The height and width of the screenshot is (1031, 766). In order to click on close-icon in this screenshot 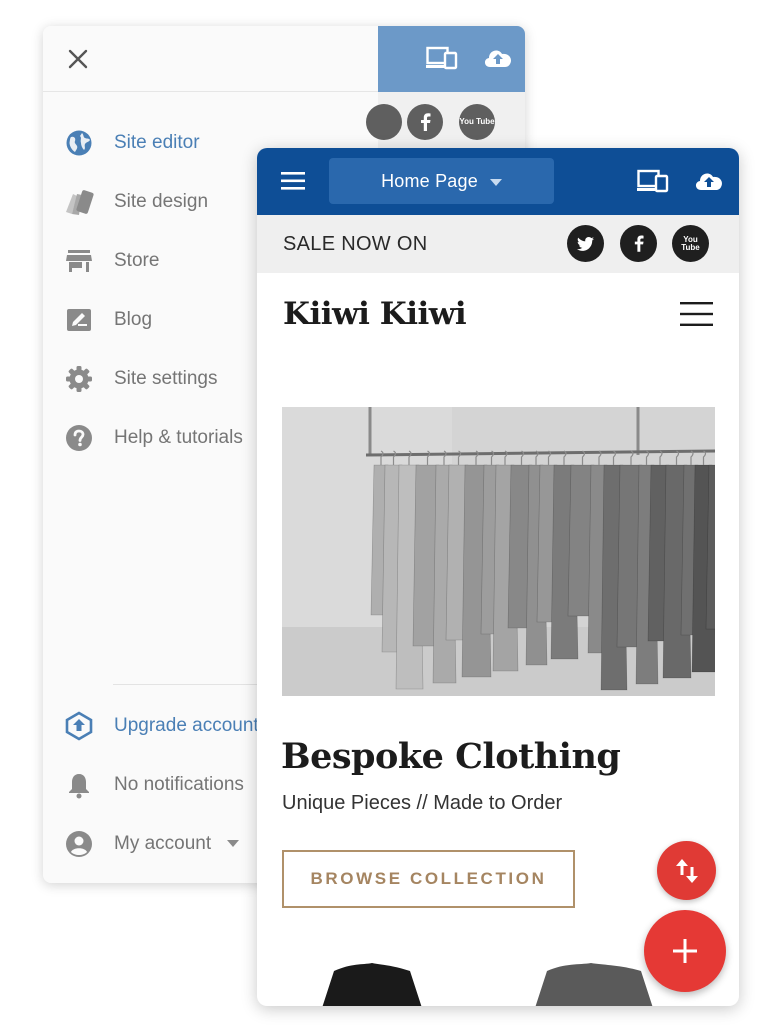, I will do `click(78, 59)`.